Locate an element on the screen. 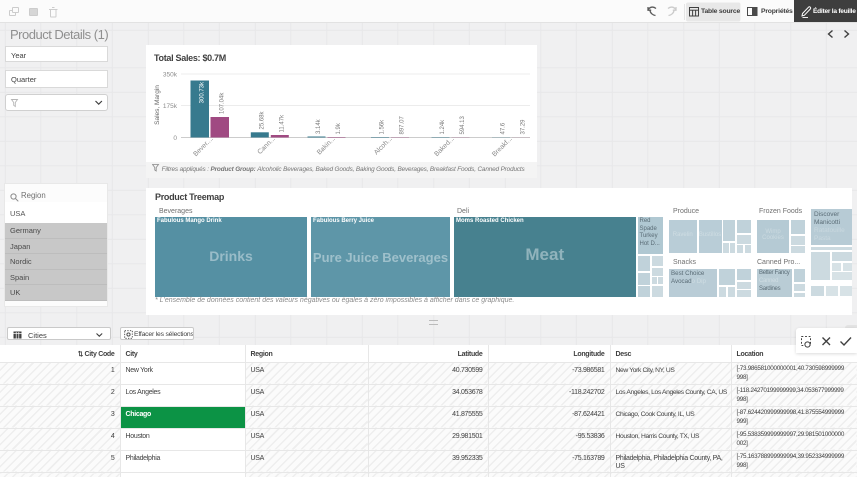 The width and height of the screenshot is (857, 477). svg-text: 1.24k is located at coordinates (443, 127).